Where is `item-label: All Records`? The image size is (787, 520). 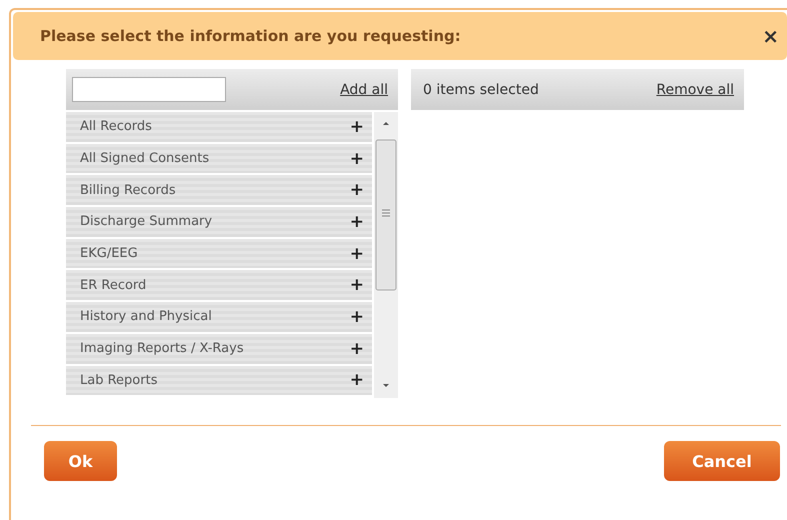
item-label: All Records is located at coordinates (116, 126).